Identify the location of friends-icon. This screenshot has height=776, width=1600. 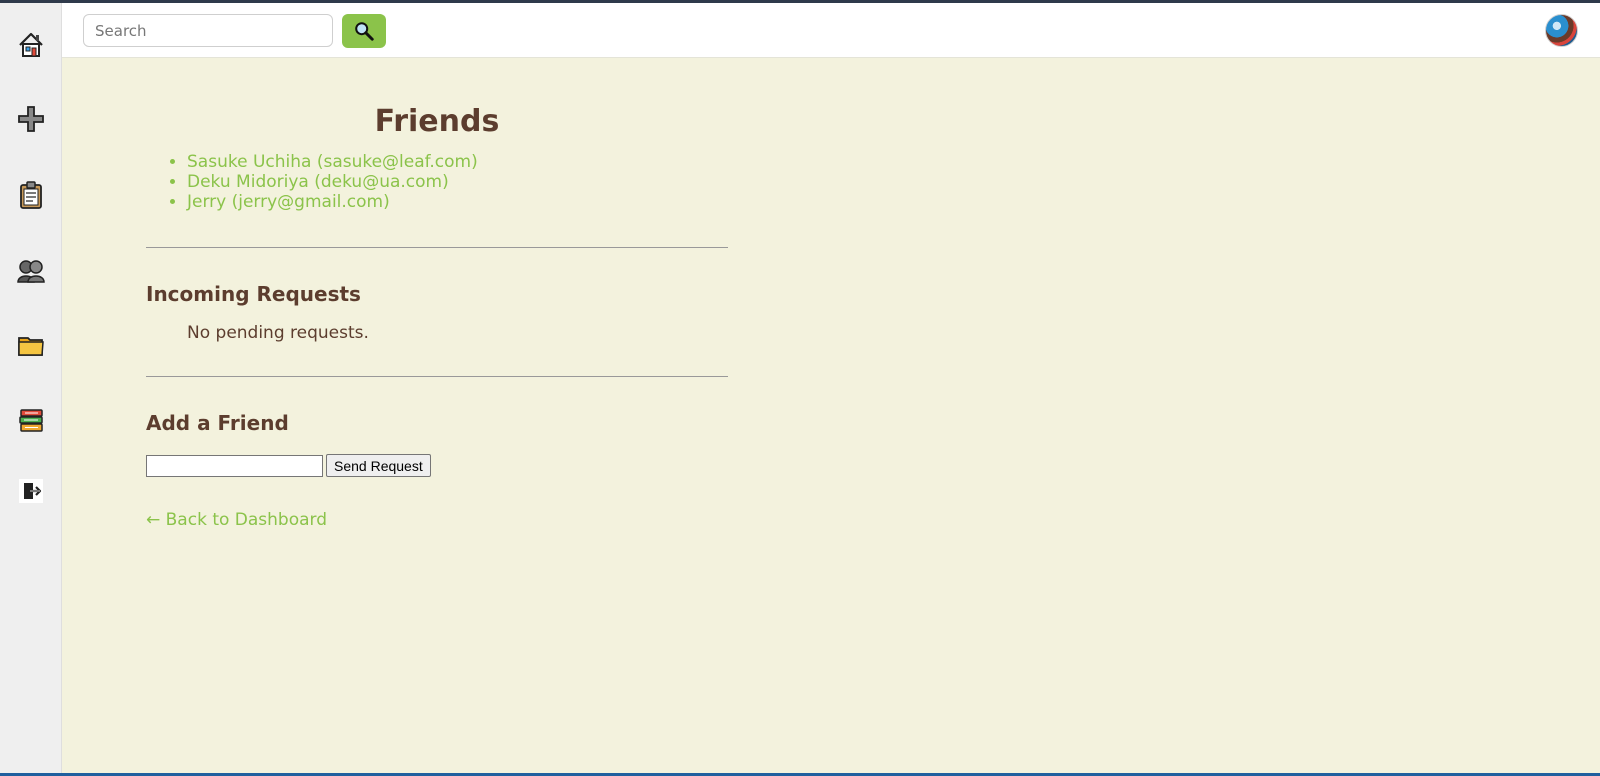
(31, 271).